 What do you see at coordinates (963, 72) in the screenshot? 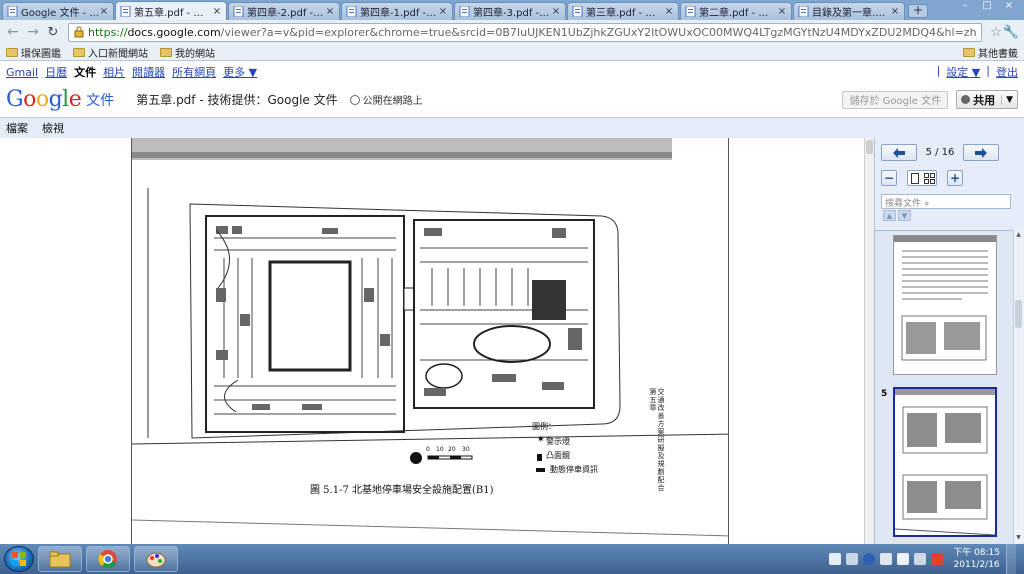
I see `settings-link: 設定 ▼` at bounding box center [963, 72].